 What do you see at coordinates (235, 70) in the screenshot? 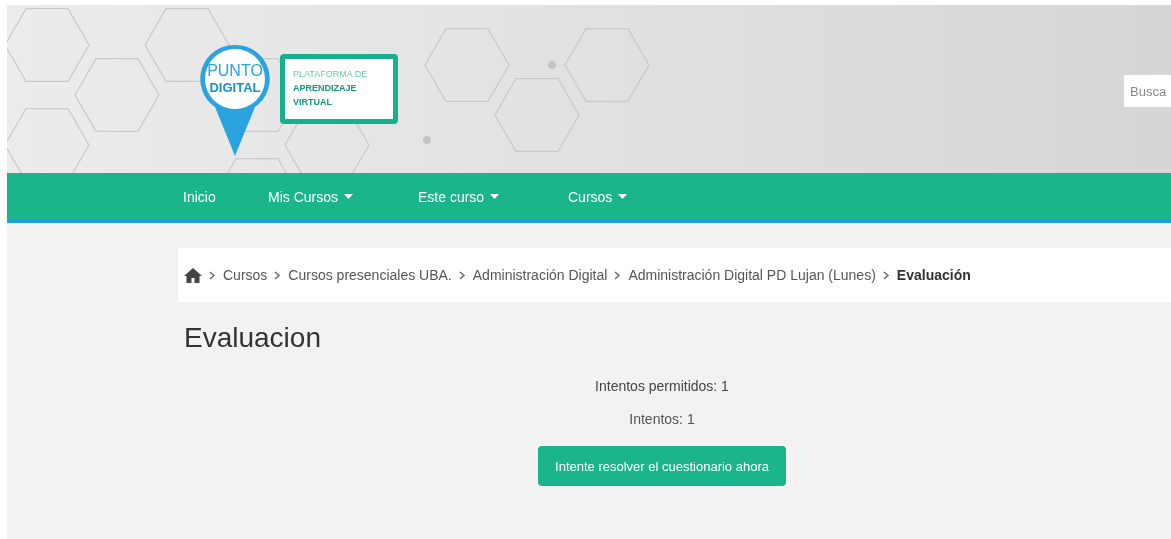
I see `logo-text: PUNTO` at bounding box center [235, 70].